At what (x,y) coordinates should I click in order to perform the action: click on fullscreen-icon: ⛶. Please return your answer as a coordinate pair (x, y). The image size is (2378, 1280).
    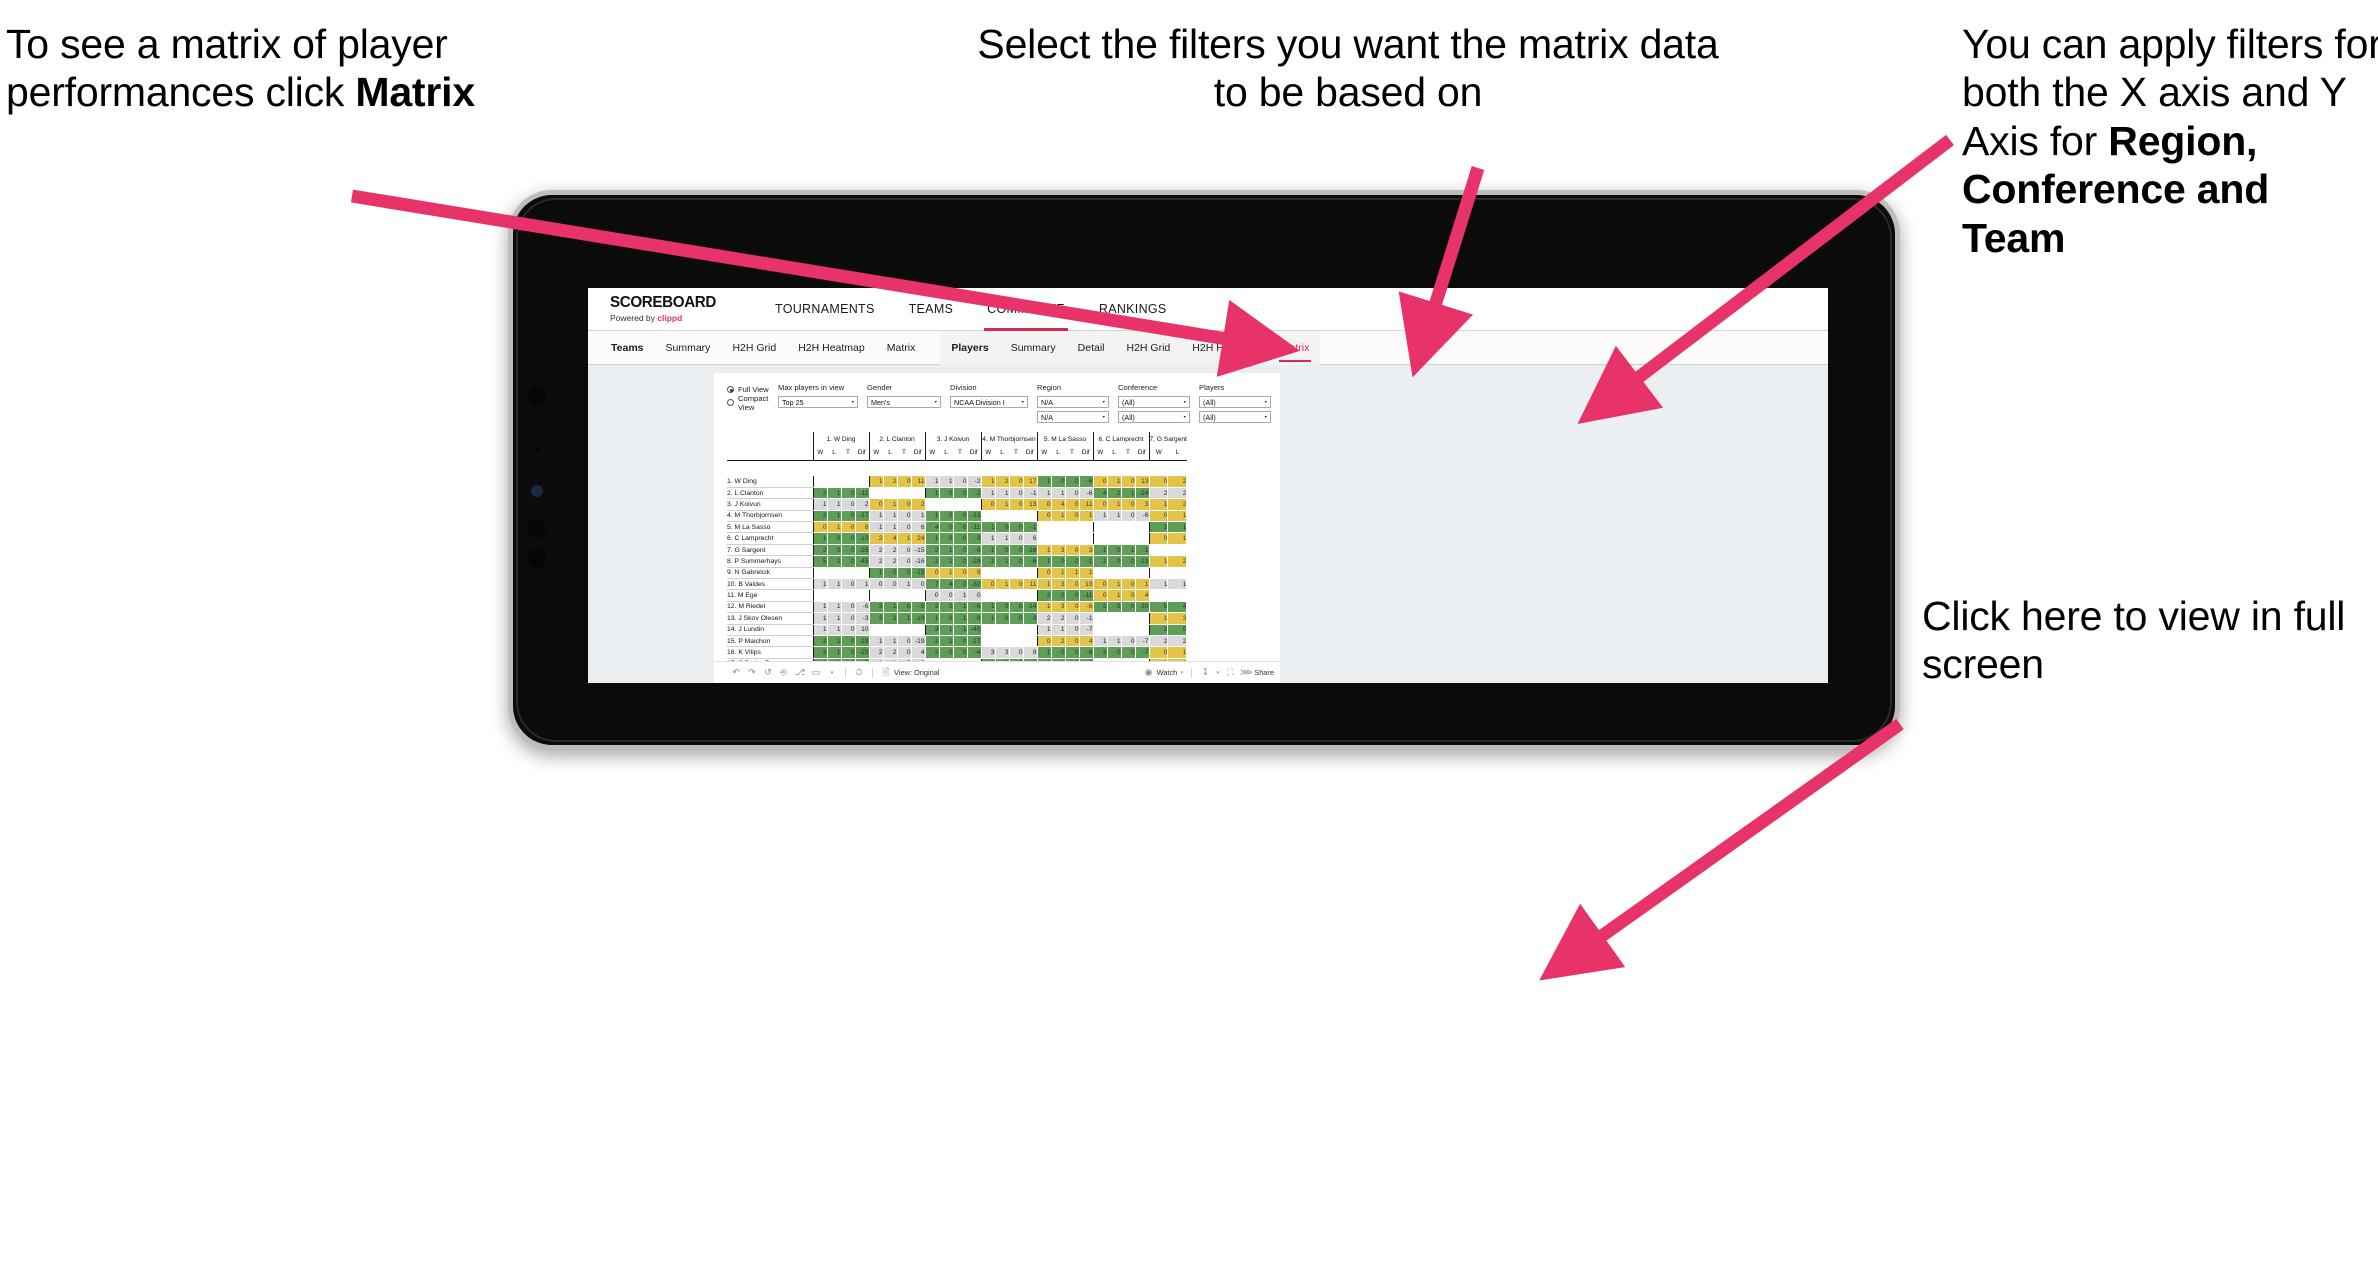
    Looking at the image, I should click on (1230, 672).